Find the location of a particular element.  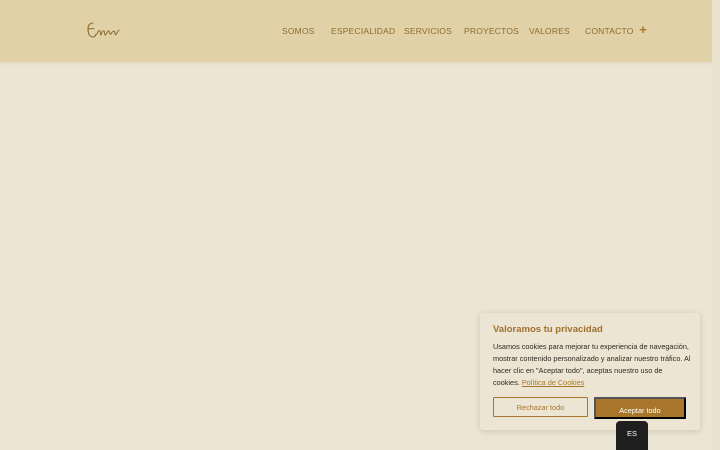

logo-signature-icon is located at coordinates (103, 30).